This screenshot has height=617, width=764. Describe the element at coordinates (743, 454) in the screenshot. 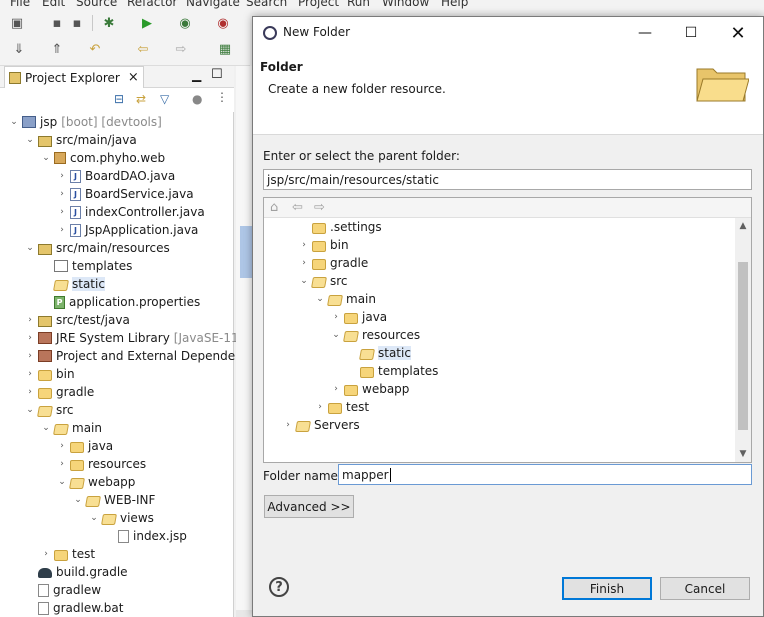

I see `scroll-down-icon: ▼` at that location.